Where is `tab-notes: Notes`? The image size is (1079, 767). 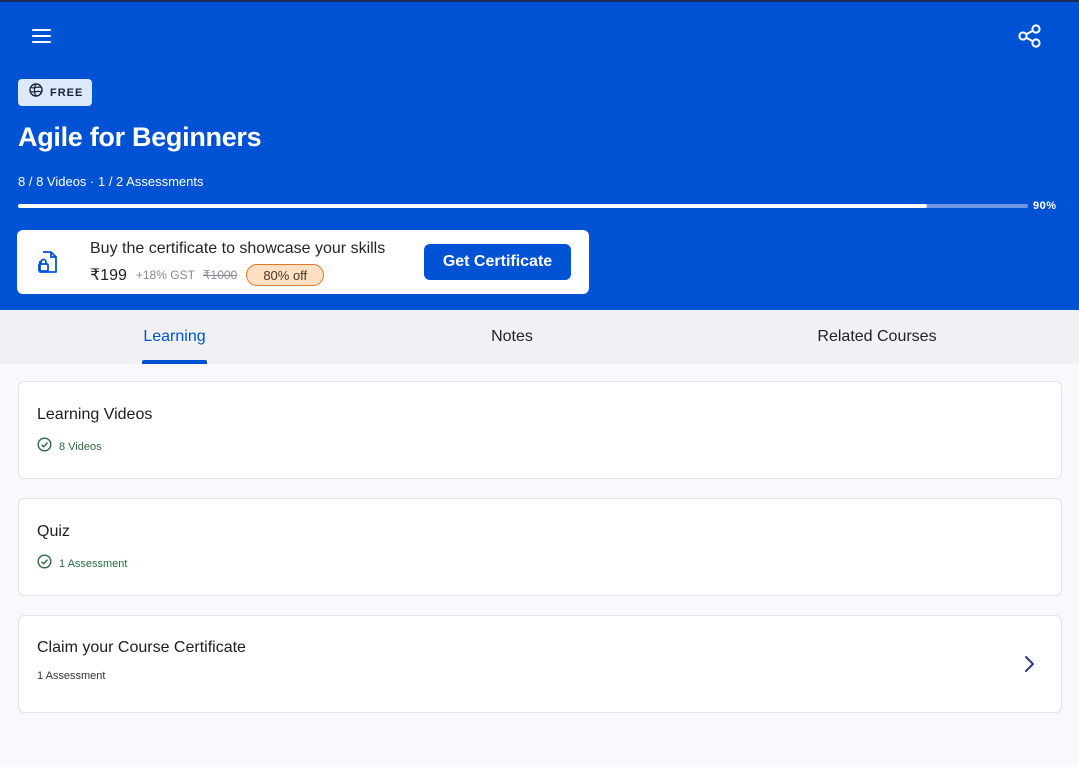 tab-notes: Notes is located at coordinates (512, 337).